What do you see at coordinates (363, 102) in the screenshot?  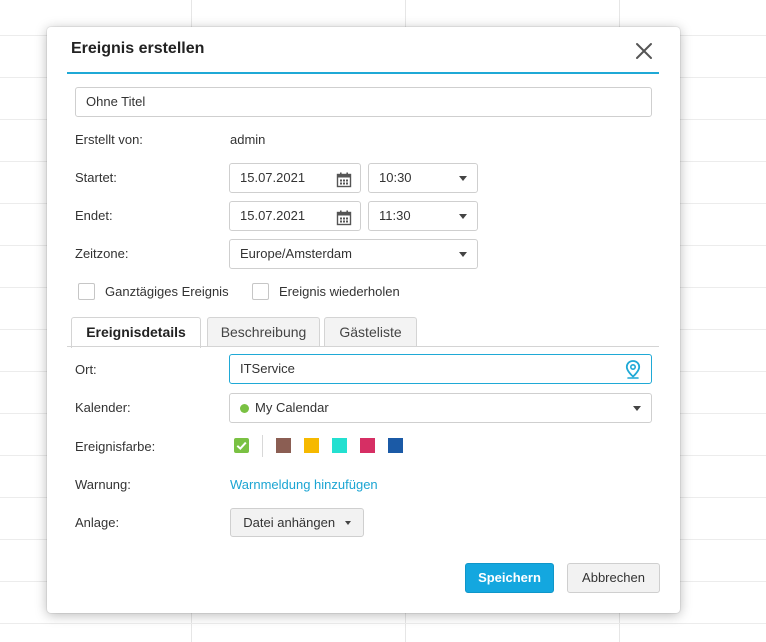 I see `event-title-input: Ohne Titel` at bounding box center [363, 102].